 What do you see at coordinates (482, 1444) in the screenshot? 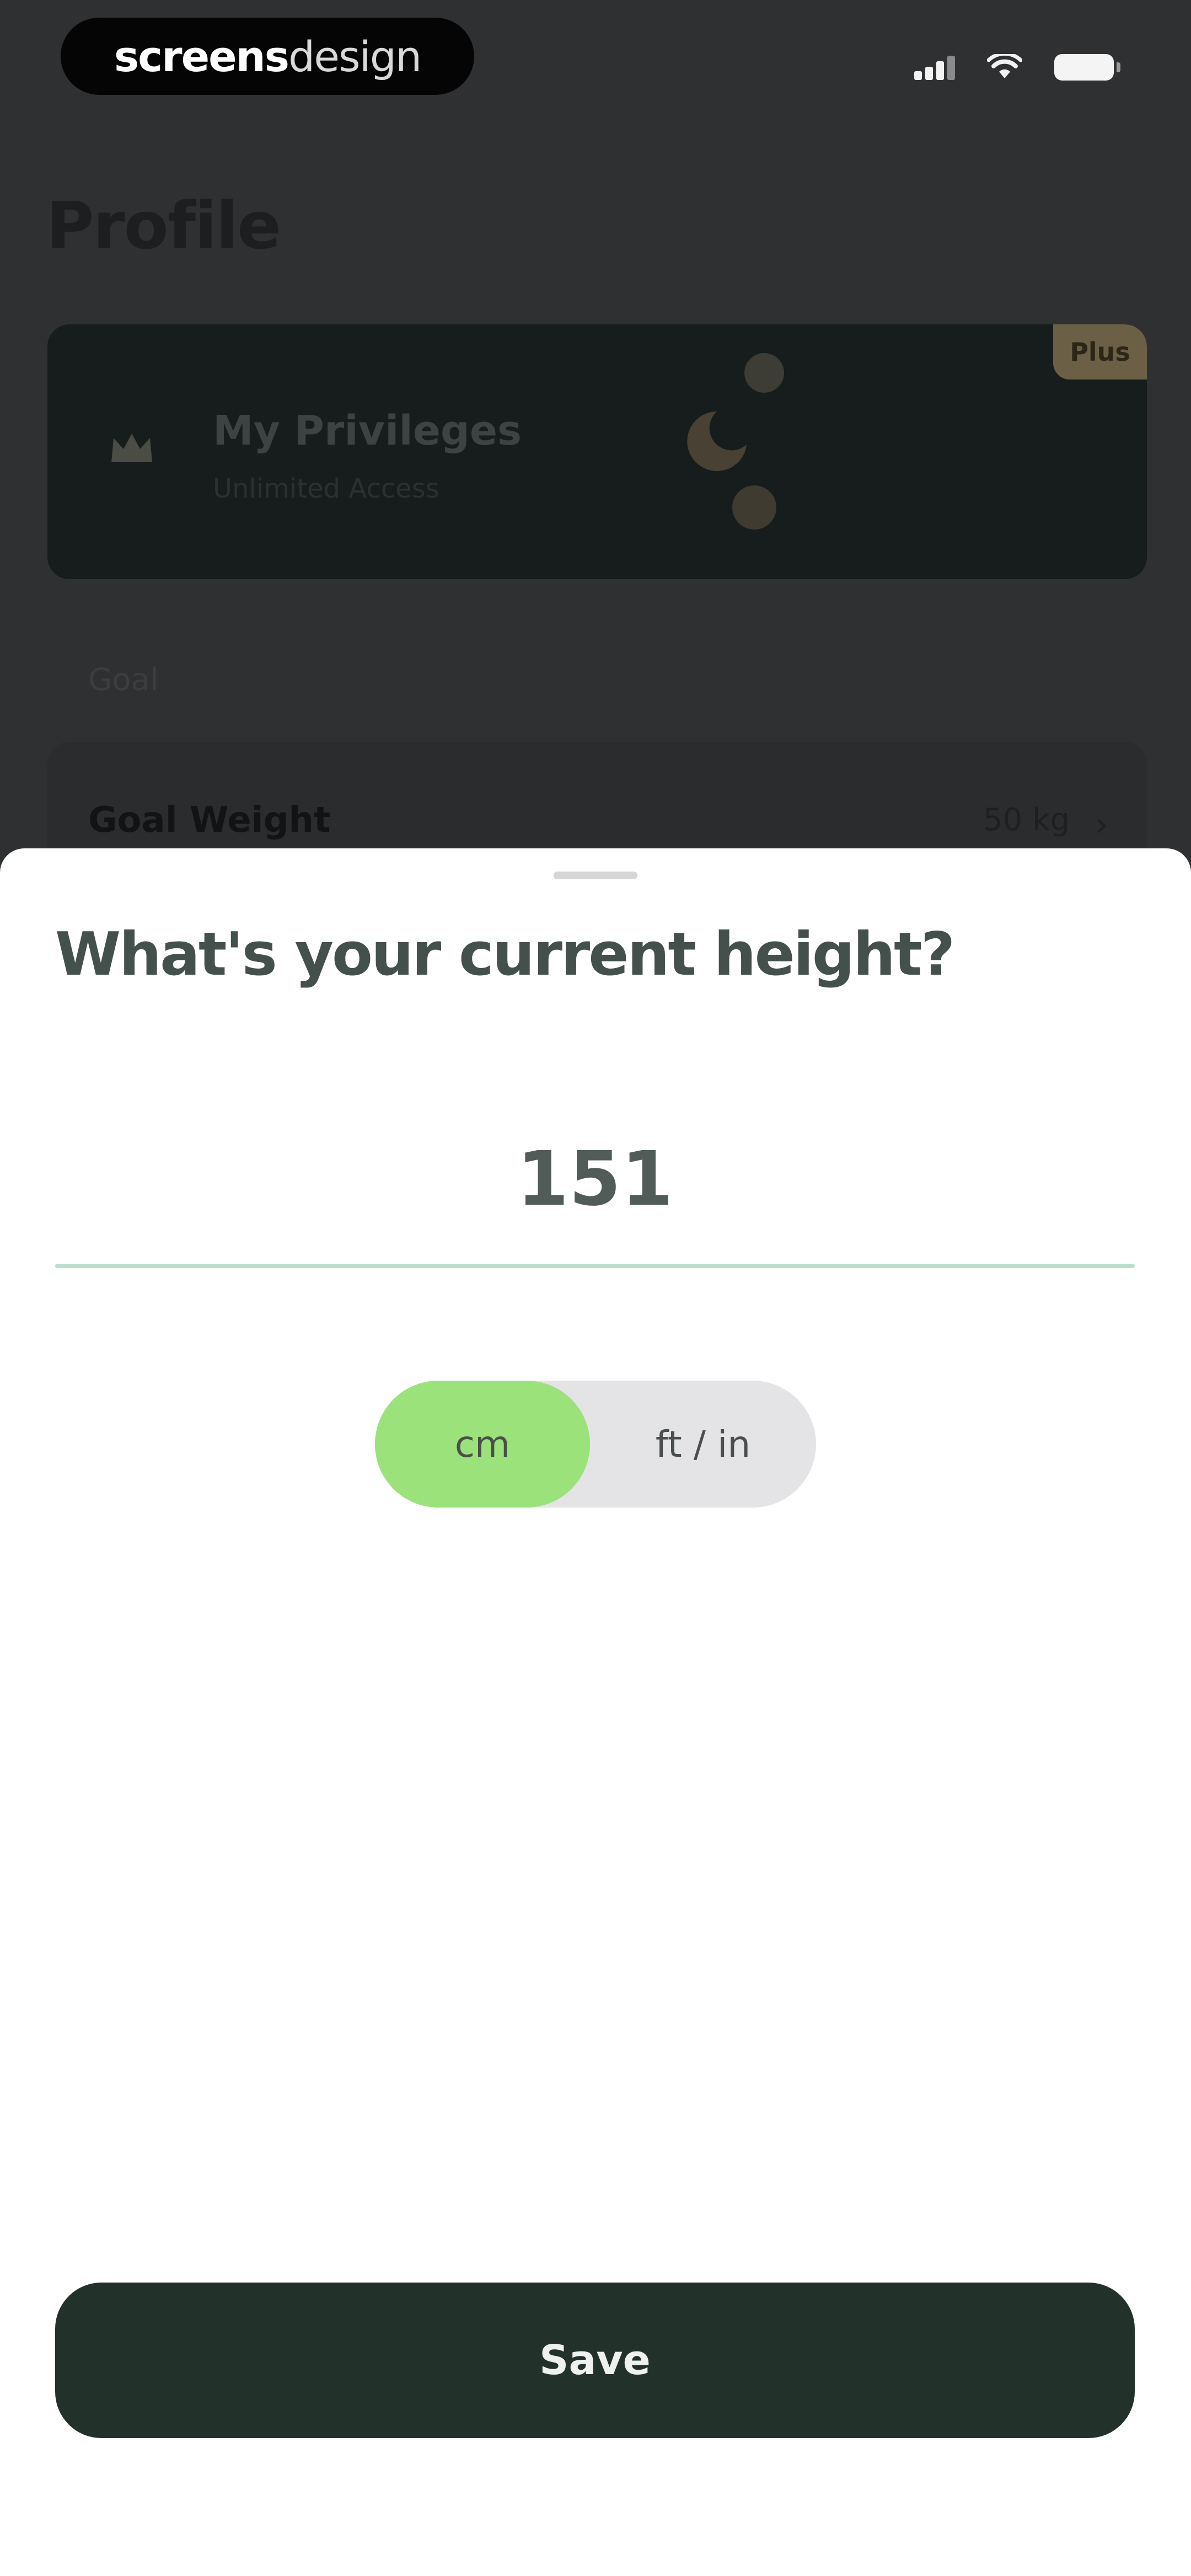
I see `unit-option-cm: cm` at bounding box center [482, 1444].